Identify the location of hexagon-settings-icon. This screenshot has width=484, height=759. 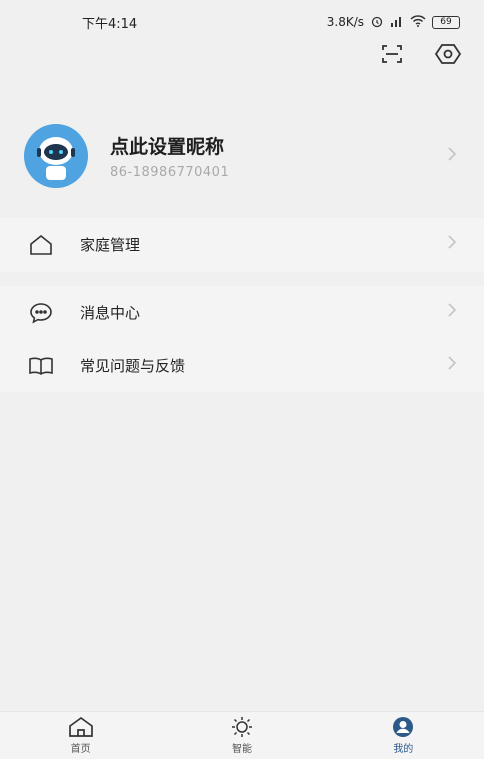
(448, 54).